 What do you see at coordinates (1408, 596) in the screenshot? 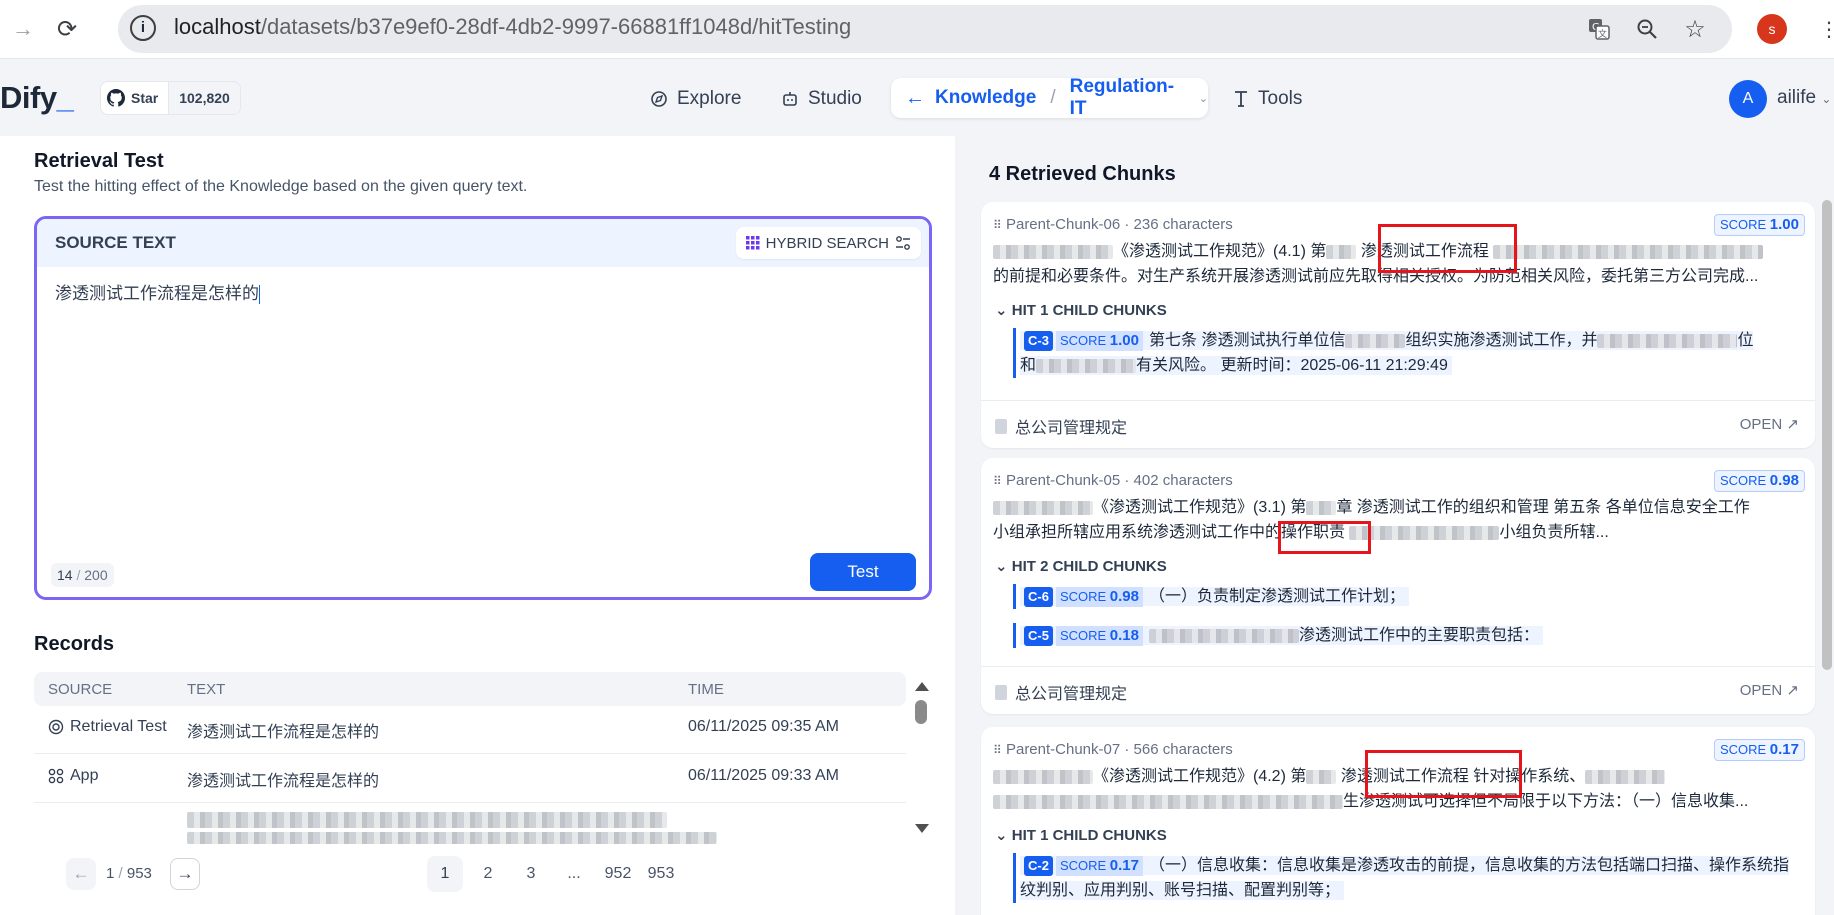
I see `child-chunk: C-6 SCORE 0.98 （一）负责制定渗透测试工作计划；` at bounding box center [1408, 596].